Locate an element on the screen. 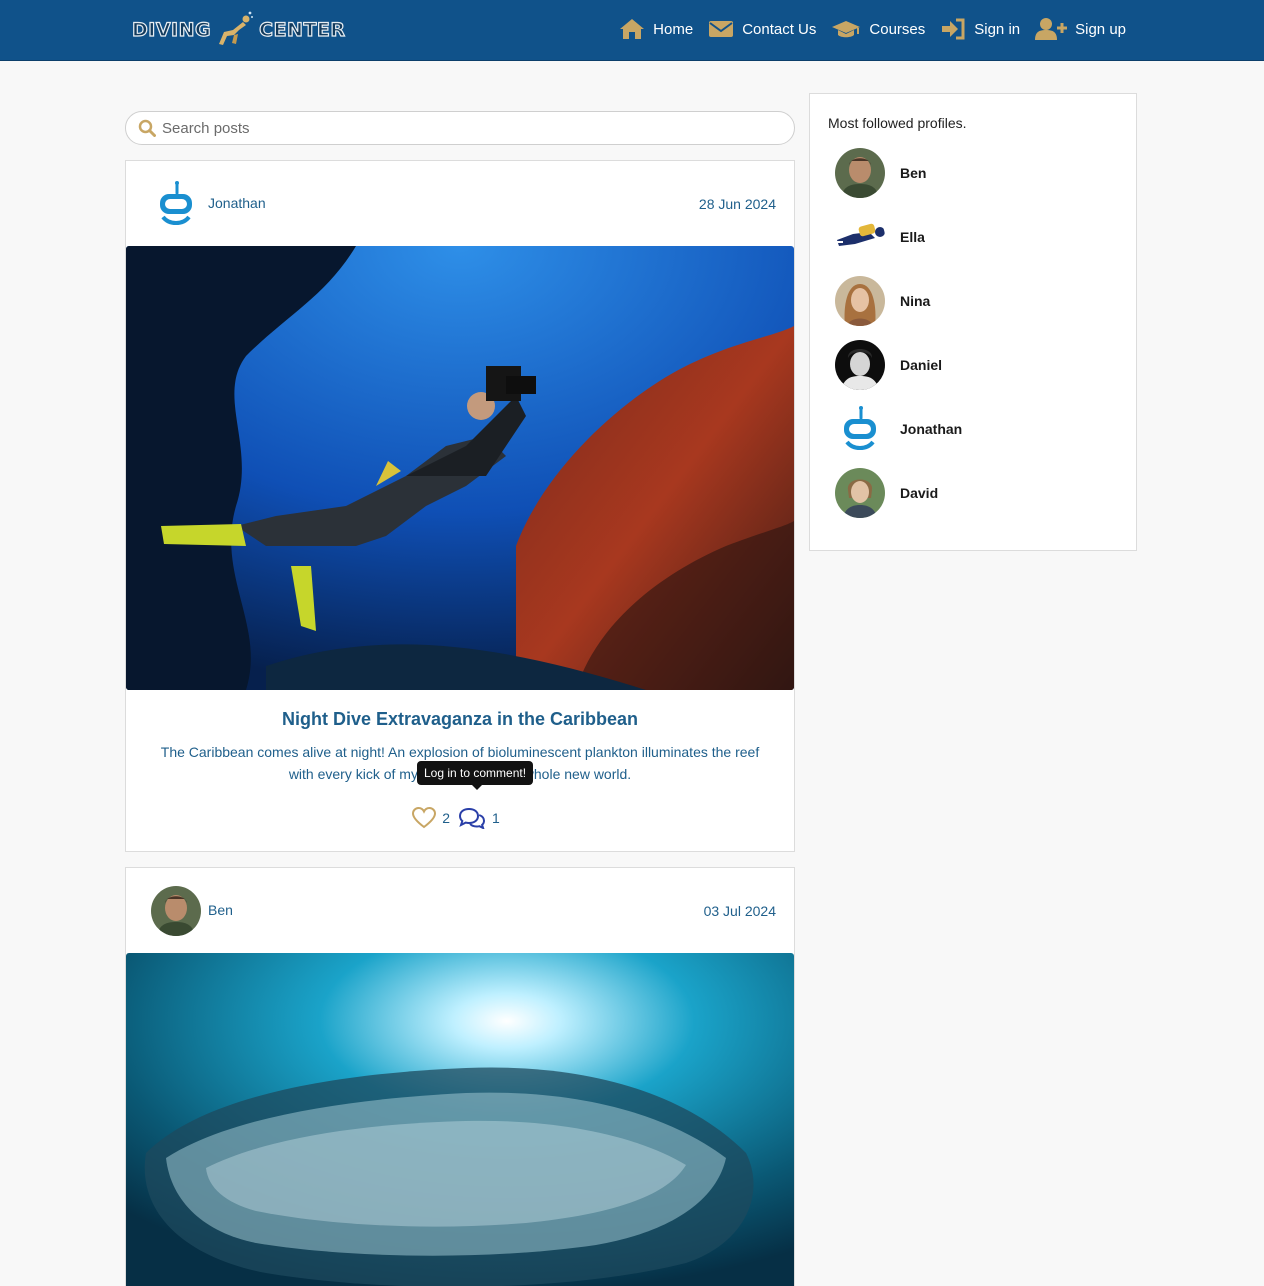 The height and width of the screenshot is (1286, 1264). sign-in-icon is located at coordinates (953, 29).